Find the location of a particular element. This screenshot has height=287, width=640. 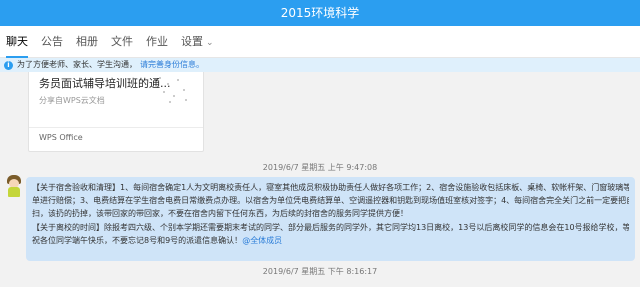

tab-settings-label: 设置 is located at coordinates (192, 41).